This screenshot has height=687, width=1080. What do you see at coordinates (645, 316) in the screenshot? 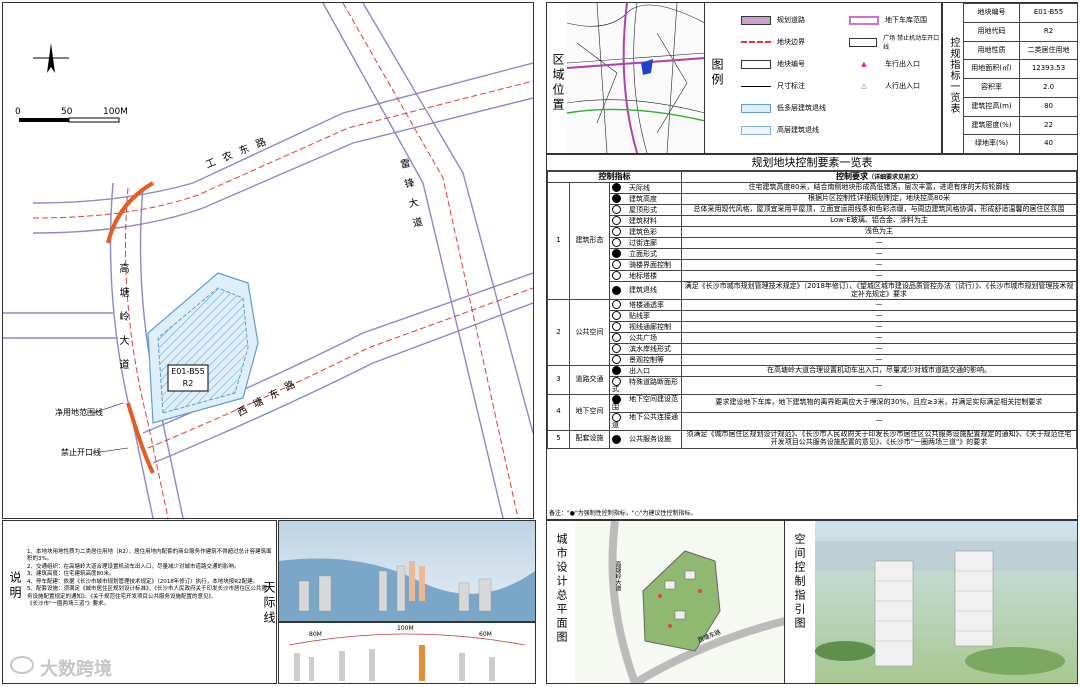
I see `item-cell: 贴线率` at bounding box center [645, 316].